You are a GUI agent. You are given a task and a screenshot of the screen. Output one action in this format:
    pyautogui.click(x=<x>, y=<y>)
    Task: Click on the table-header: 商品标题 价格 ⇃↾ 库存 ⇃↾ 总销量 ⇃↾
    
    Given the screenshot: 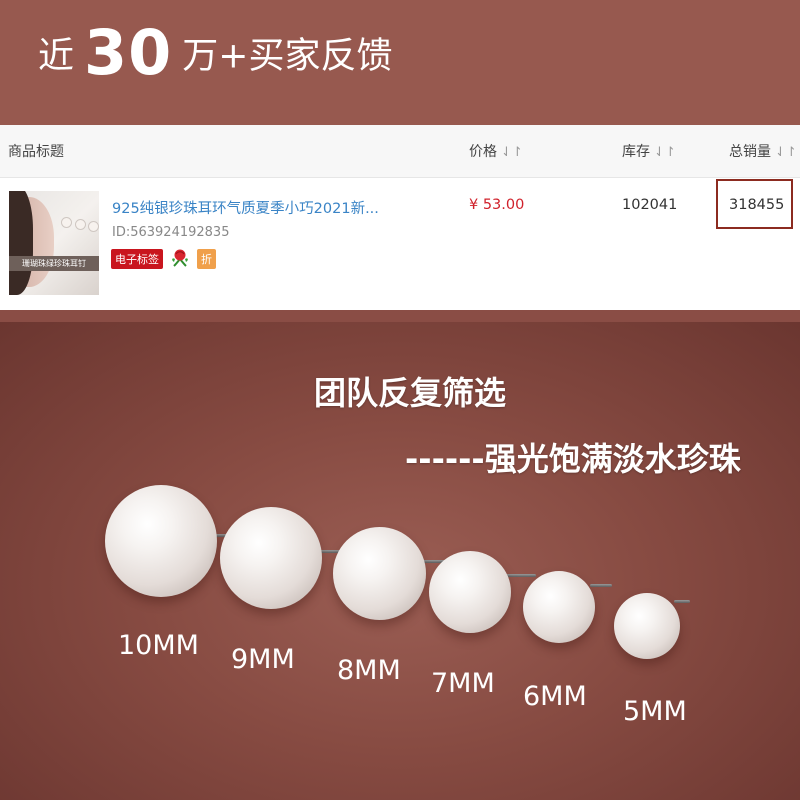 What is the action you would take?
    pyautogui.click(x=400, y=151)
    